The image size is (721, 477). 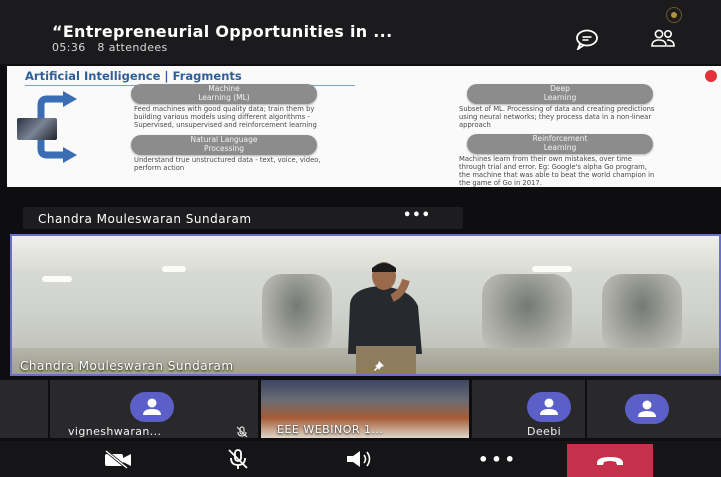 I want to click on more-options-icon: •••, so click(x=498, y=459).